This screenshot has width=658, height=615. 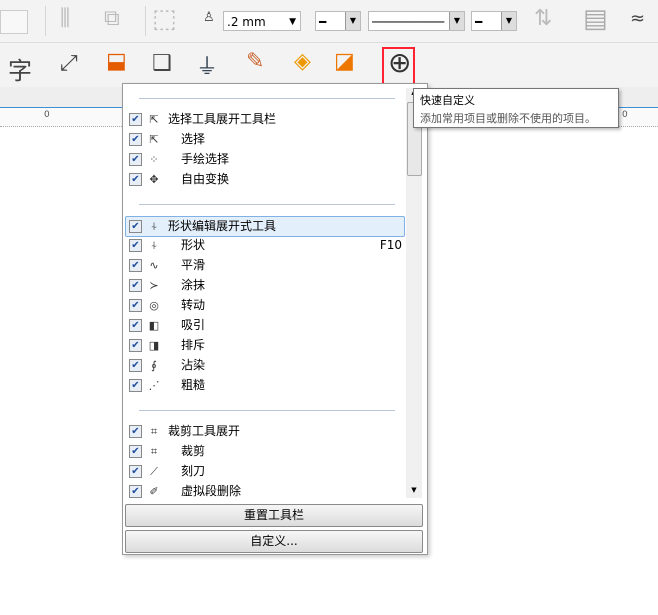 I want to click on tooltip: 快速自定义 添加常用项目或删除不使用的项目。, so click(x=516, y=108).